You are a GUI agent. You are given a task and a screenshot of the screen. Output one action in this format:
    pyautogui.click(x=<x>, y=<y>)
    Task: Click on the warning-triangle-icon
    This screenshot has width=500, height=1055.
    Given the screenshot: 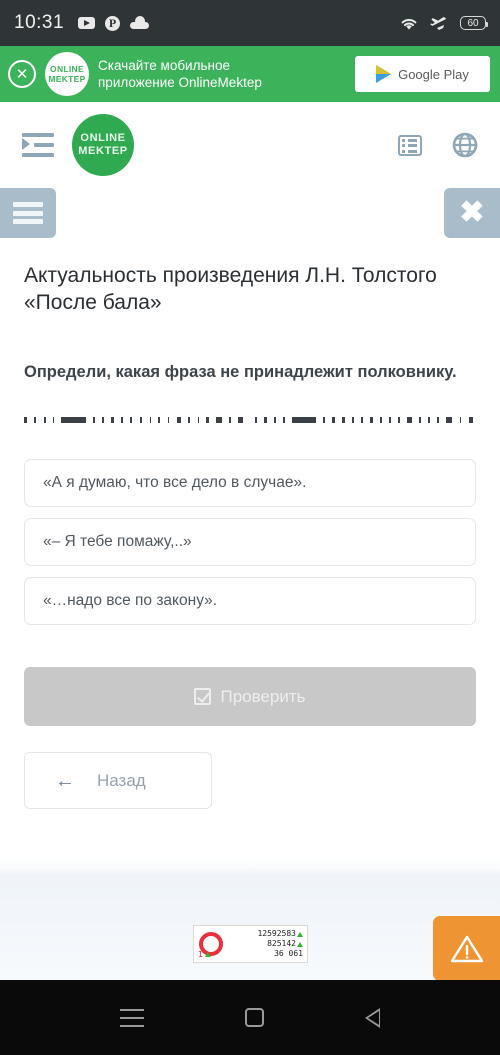 What is the action you would take?
    pyautogui.click(x=467, y=949)
    